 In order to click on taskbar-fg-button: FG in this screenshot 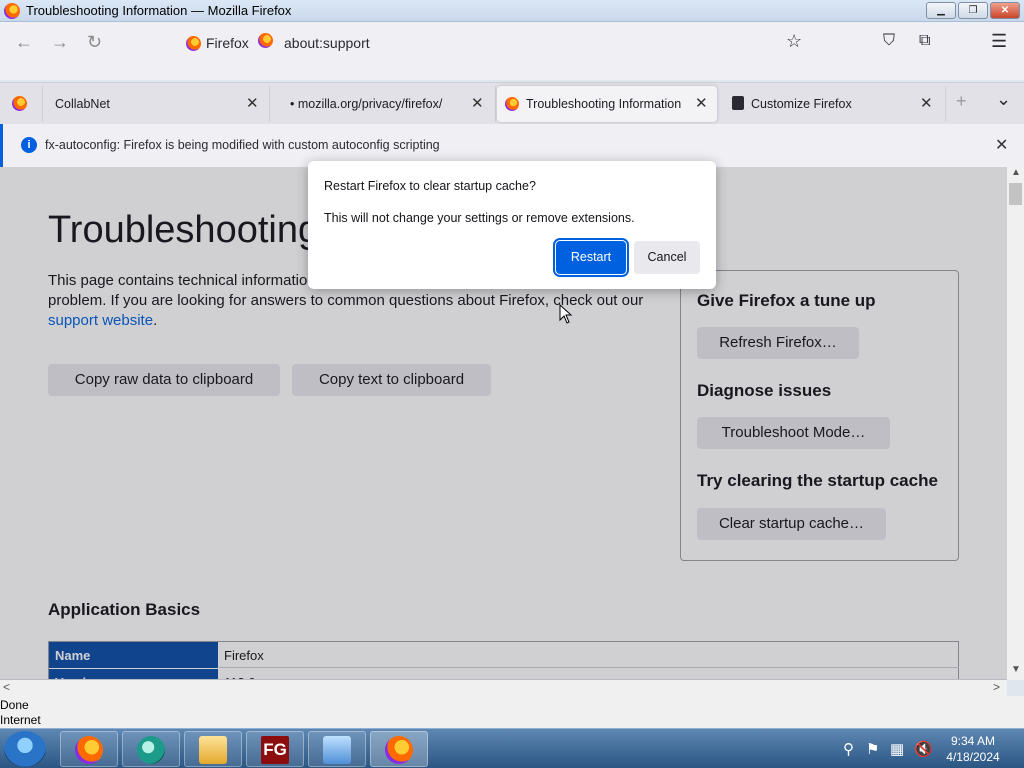, I will do `click(275, 749)`.